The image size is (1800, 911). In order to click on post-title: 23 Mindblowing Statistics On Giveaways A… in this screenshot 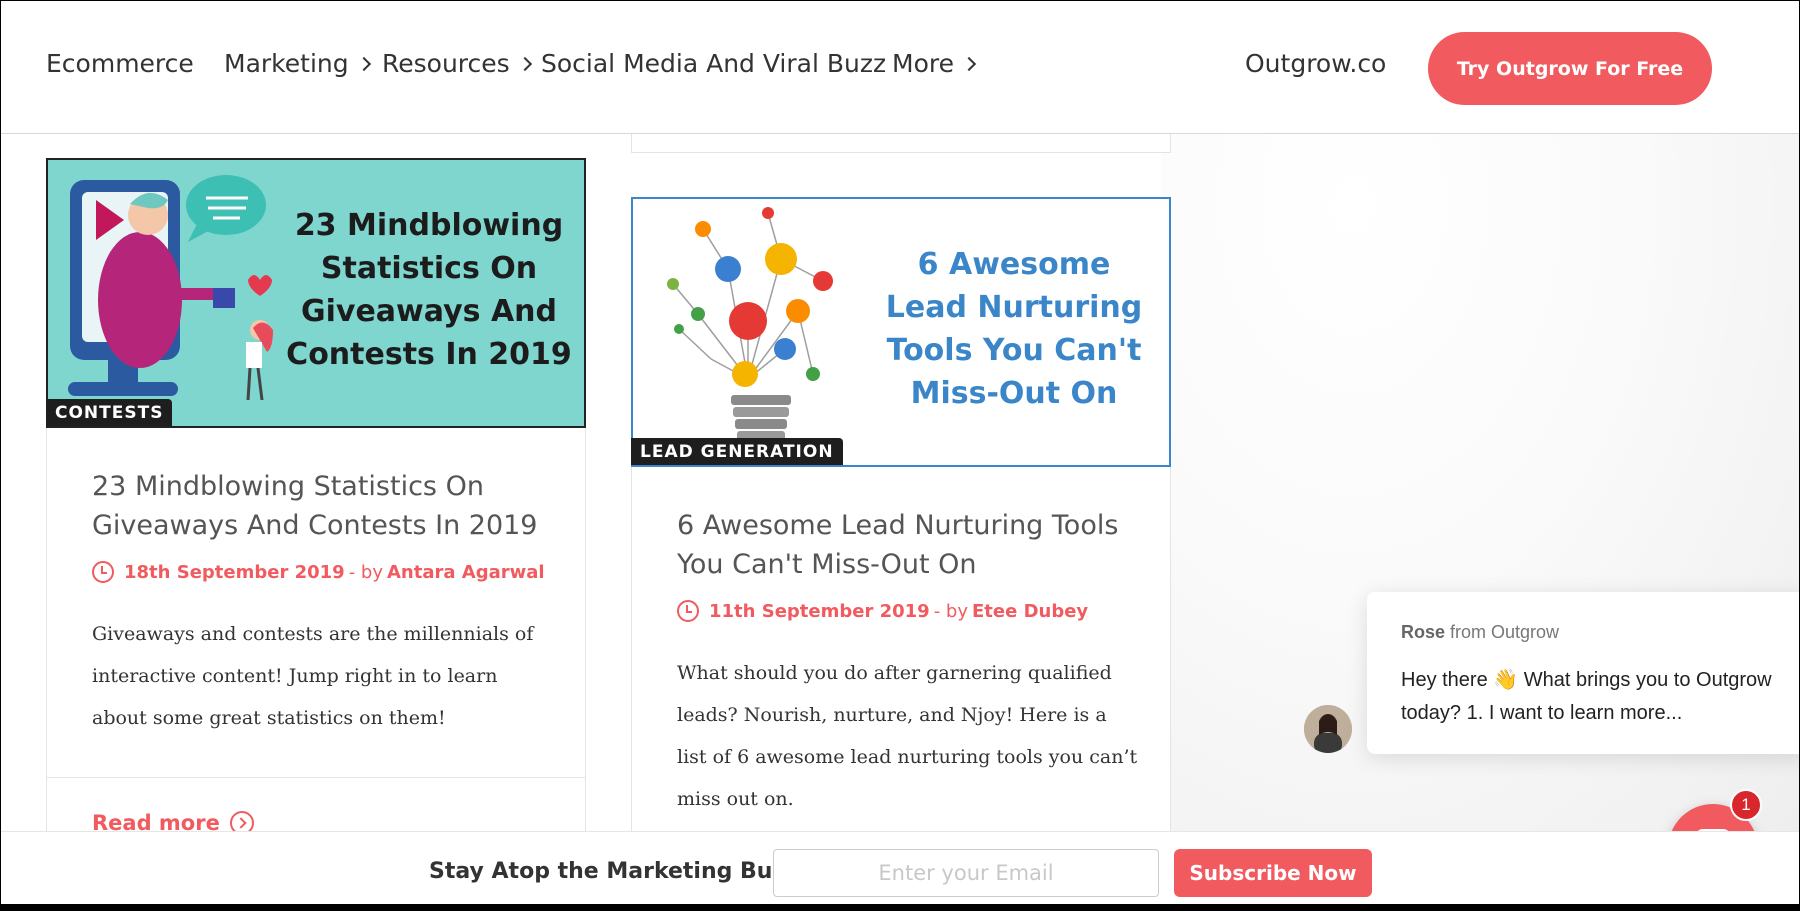, I will do `click(322, 506)`.